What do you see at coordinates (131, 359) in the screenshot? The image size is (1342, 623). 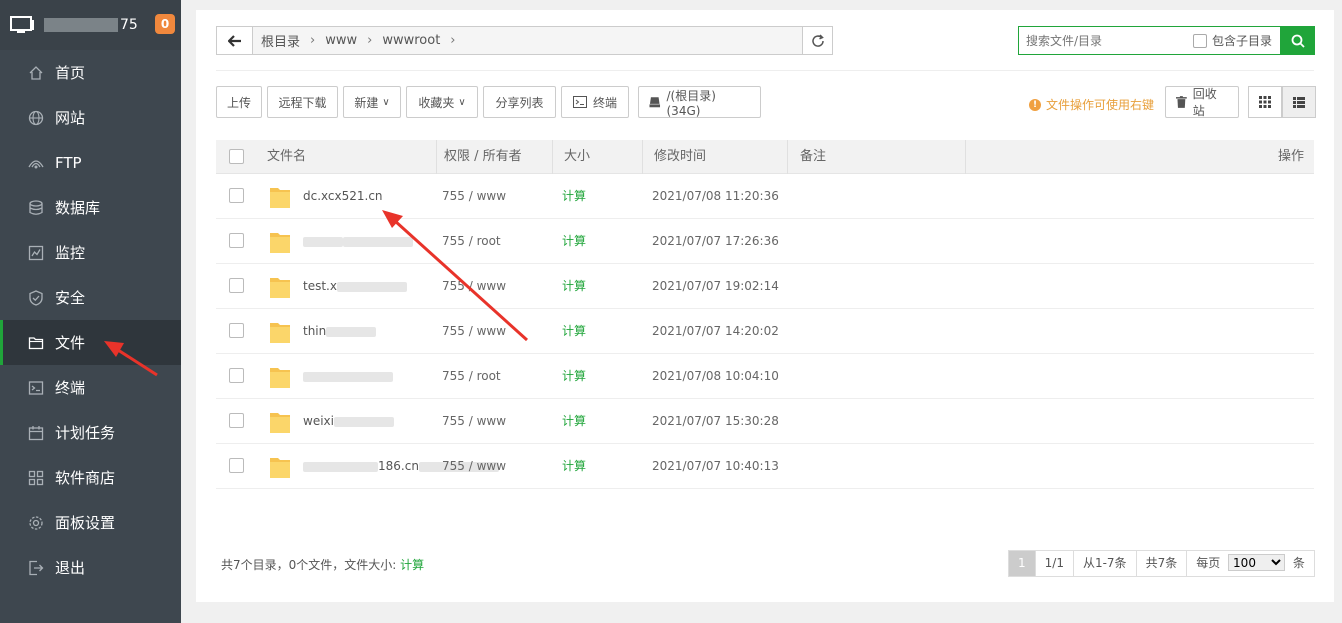 I see `arrow-to-file-menu` at bounding box center [131, 359].